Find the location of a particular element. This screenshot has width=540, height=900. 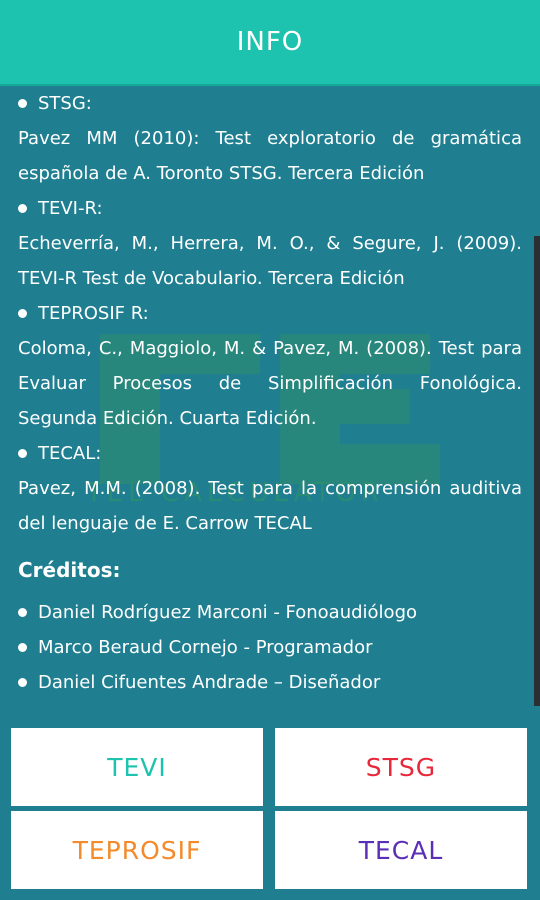

reference-heading: STSG: is located at coordinates (270, 103).